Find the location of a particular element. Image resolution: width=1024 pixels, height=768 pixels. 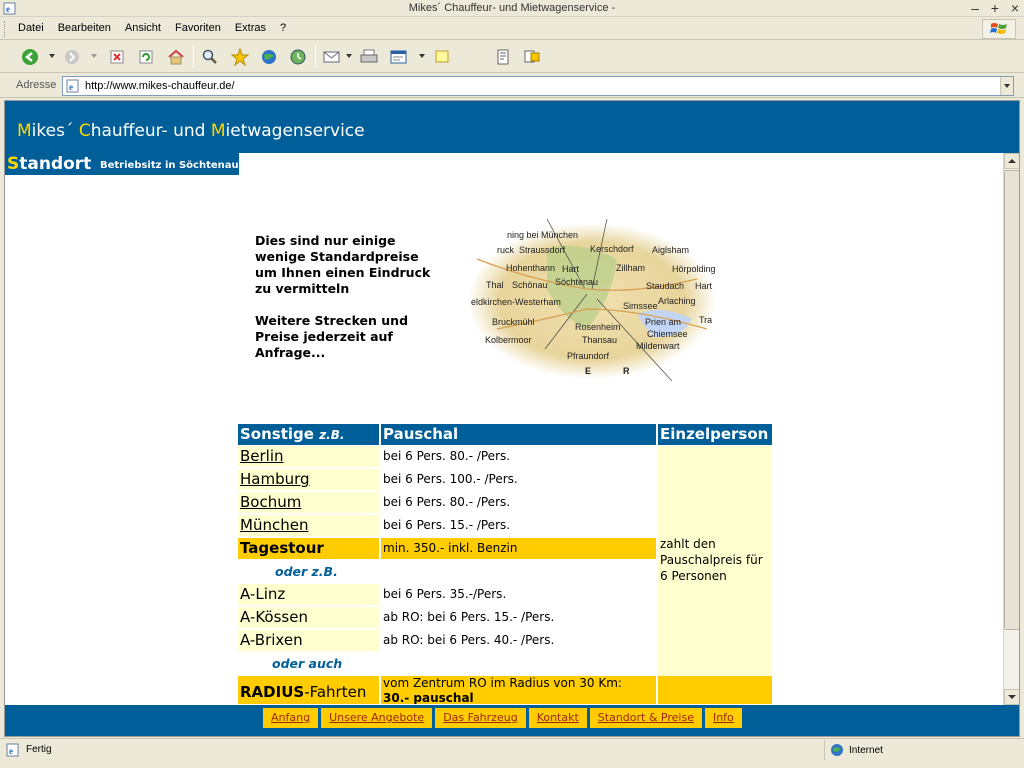

vertical-scrollbar is located at coordinates (1011, 429).